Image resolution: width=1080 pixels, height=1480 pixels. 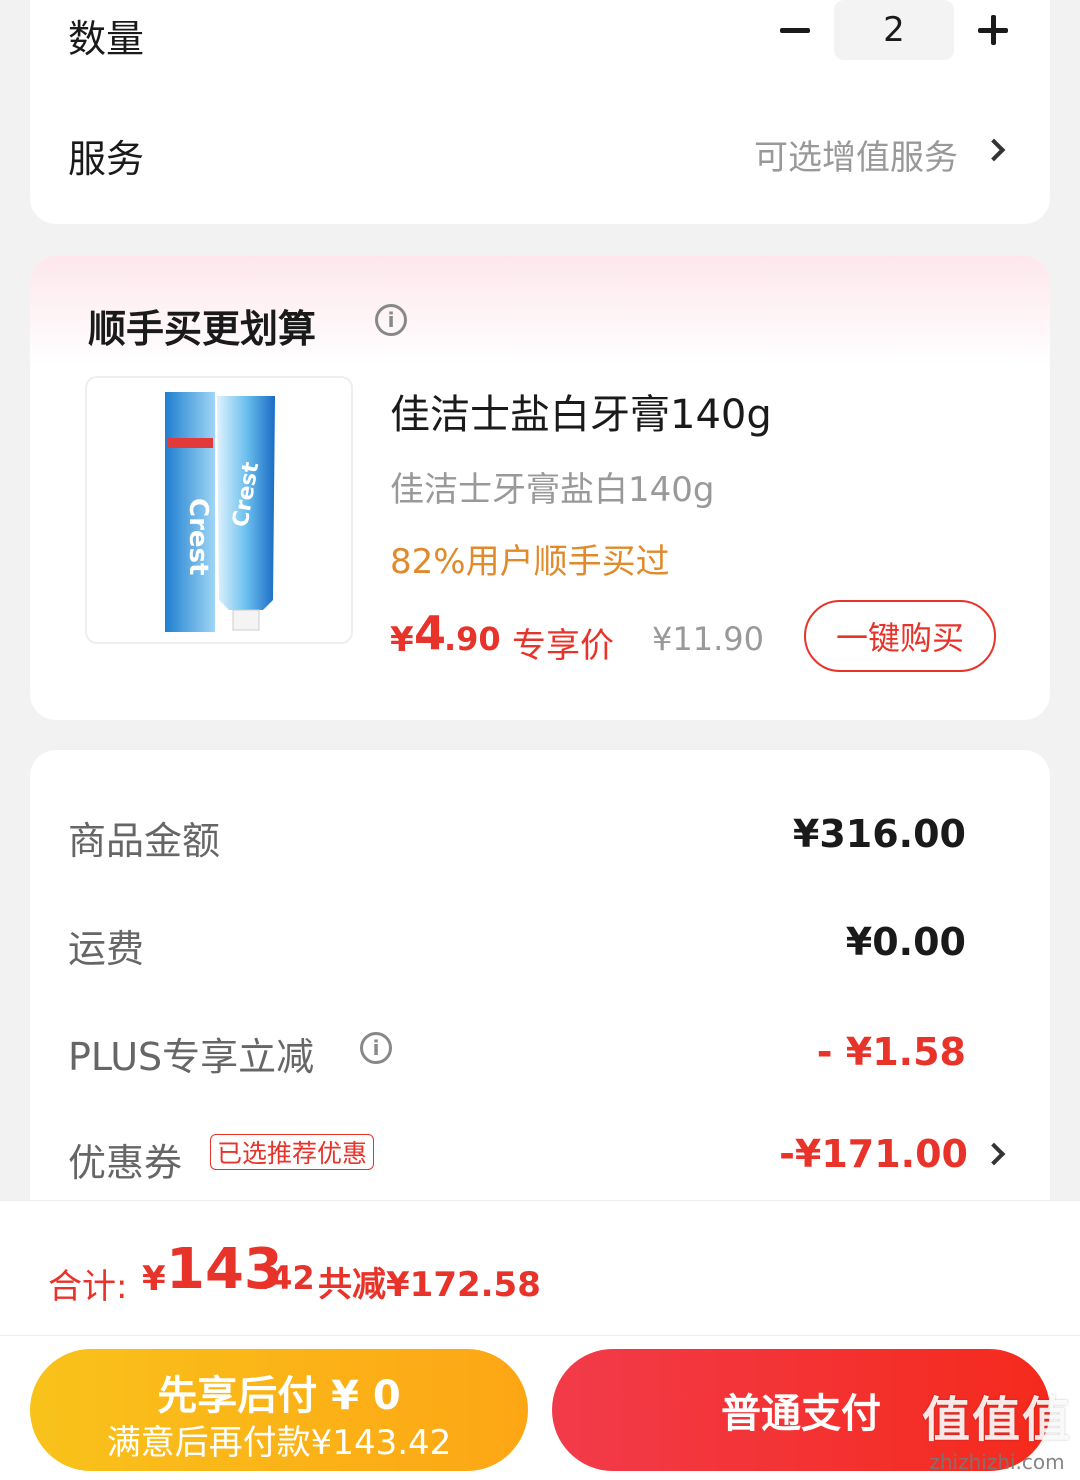 What do you see at coordinates (472, 639) in the screenshot?
I see `price-decimal: .90` at bounding box center [472, 639].